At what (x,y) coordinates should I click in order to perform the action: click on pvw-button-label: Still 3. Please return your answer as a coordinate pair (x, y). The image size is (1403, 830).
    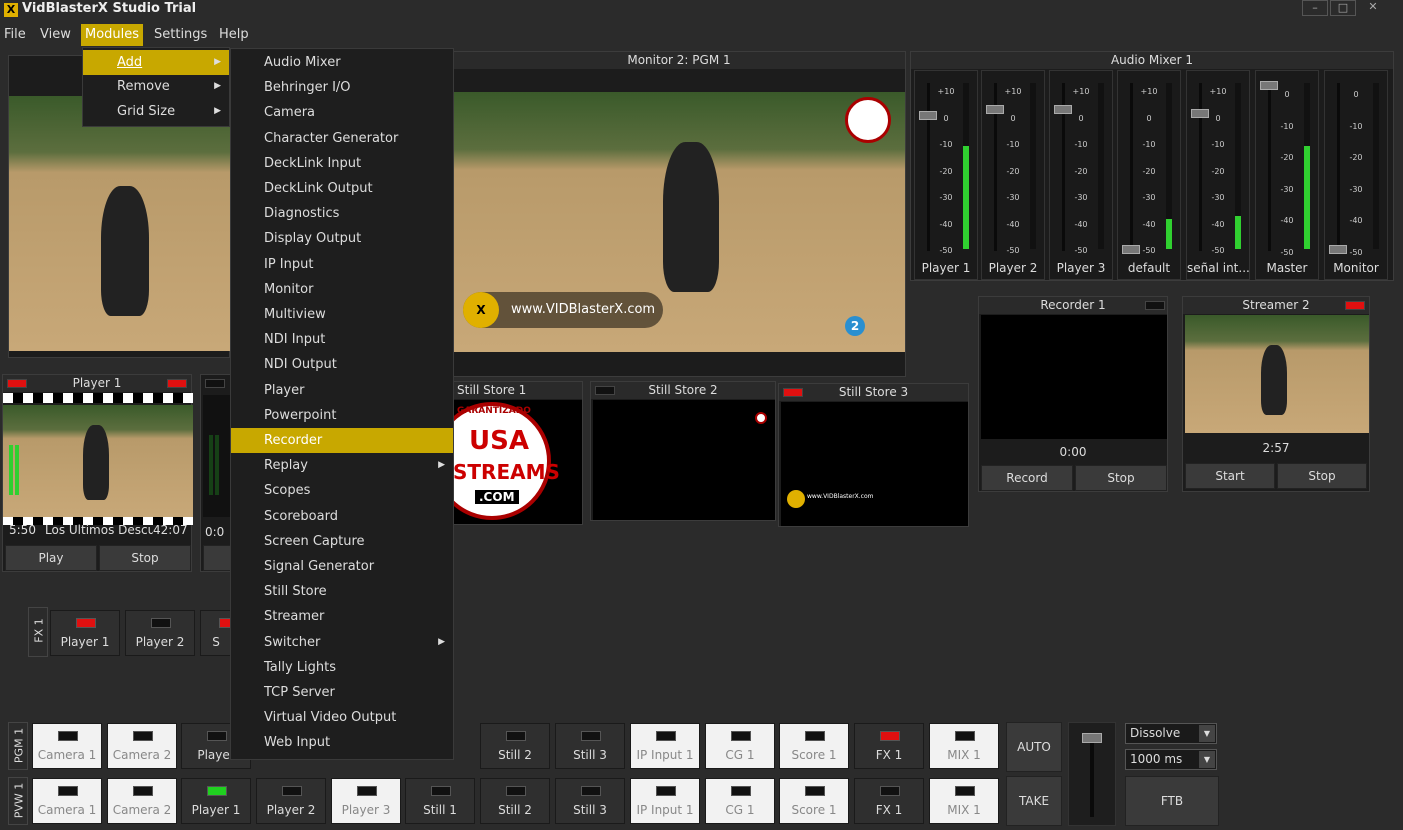
    Looking at the image, I should click on (590, 810).